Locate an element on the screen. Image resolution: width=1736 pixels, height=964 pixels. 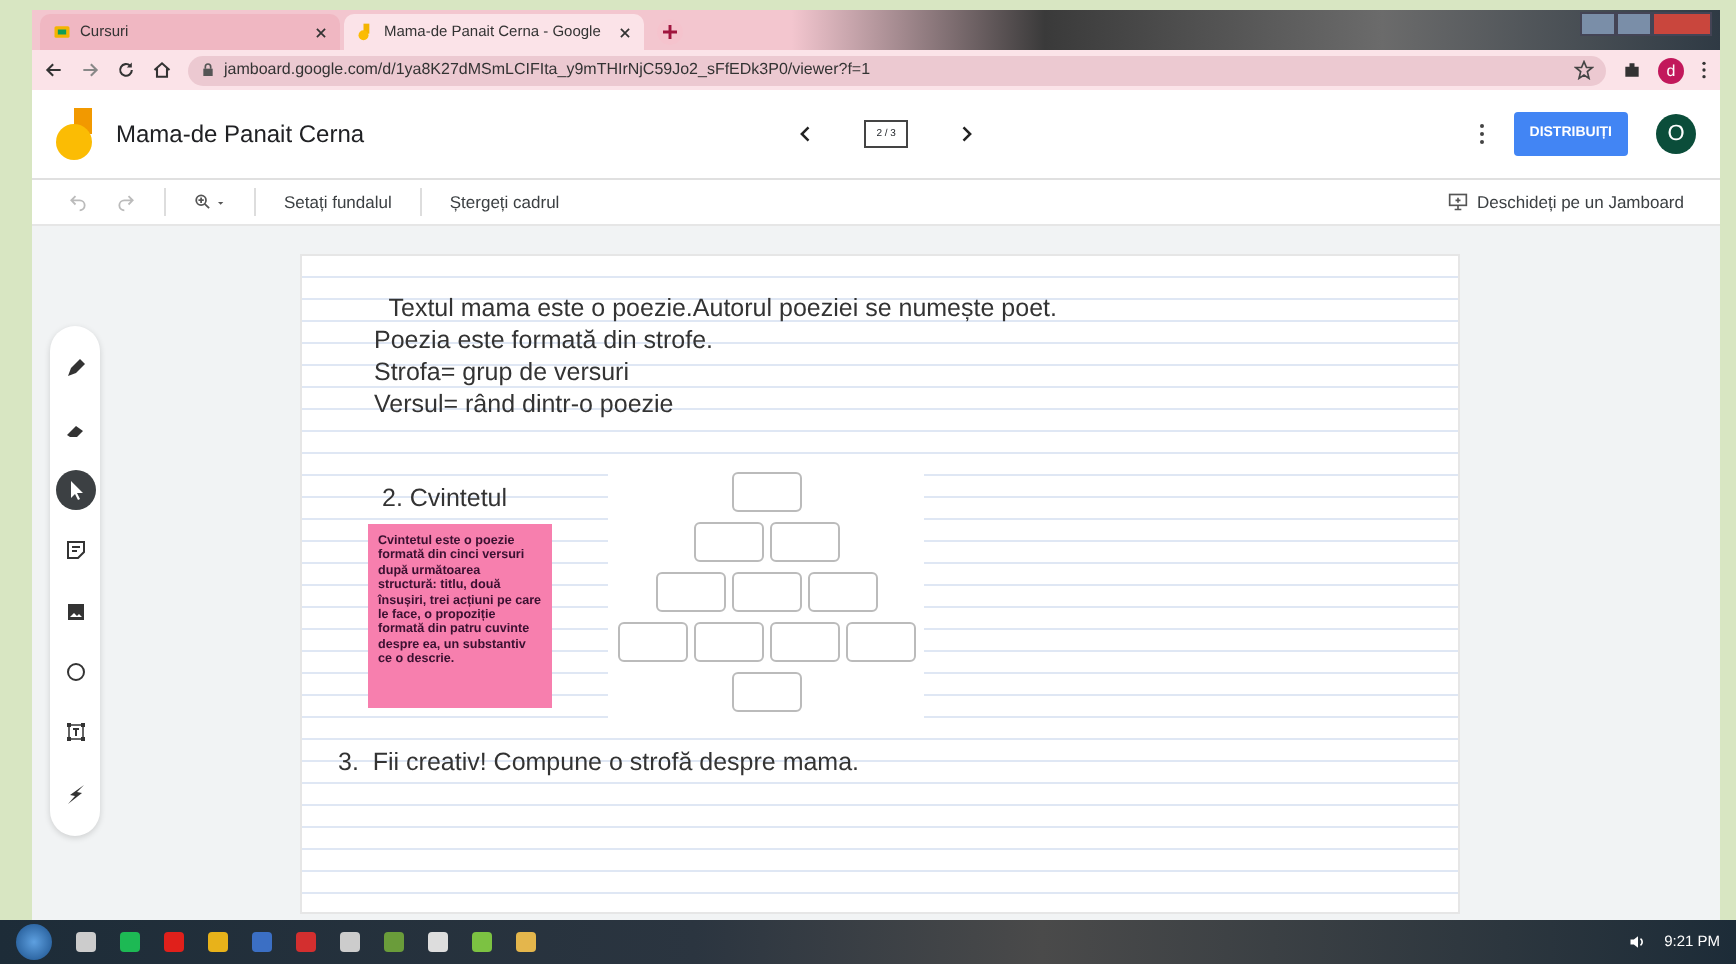
toolbar-button: Setați fundalul is located at coordinates (338, 202).